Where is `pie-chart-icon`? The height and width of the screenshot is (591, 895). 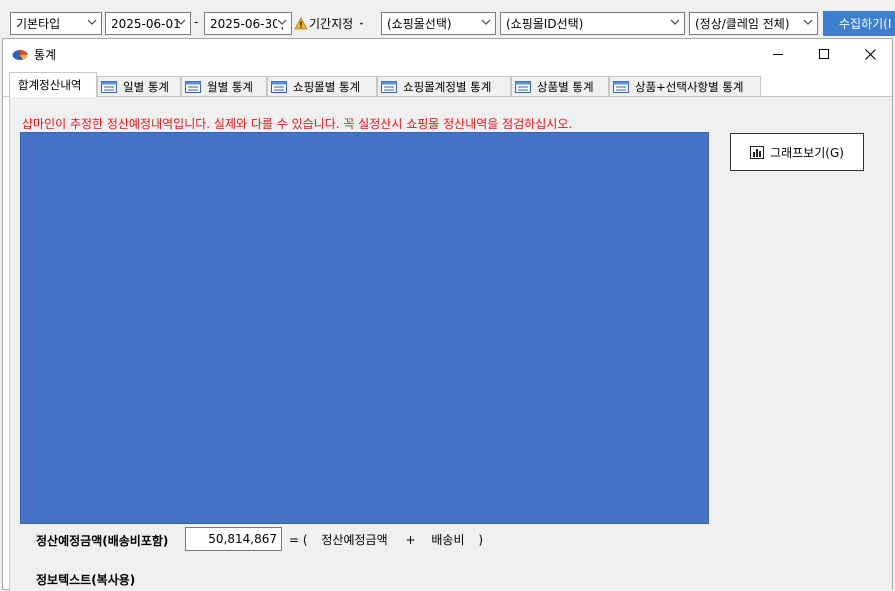
pie-chart-icon is located at coordinates (20, 55).